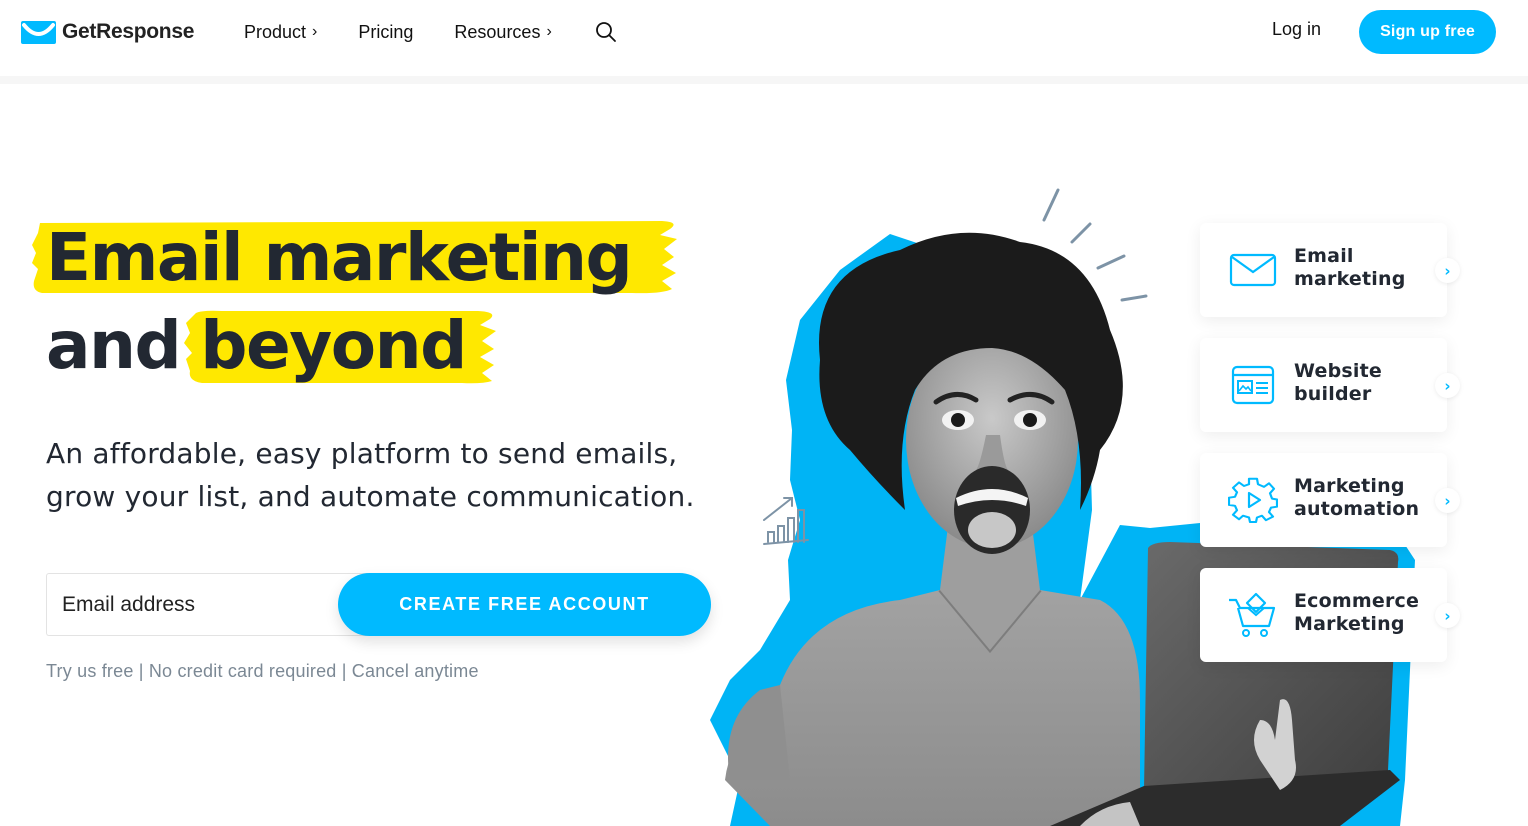 This screenshot has width=1528, height=826. I want to click on feature-card-website-builder: Website builder ›, so click(1330, 385).